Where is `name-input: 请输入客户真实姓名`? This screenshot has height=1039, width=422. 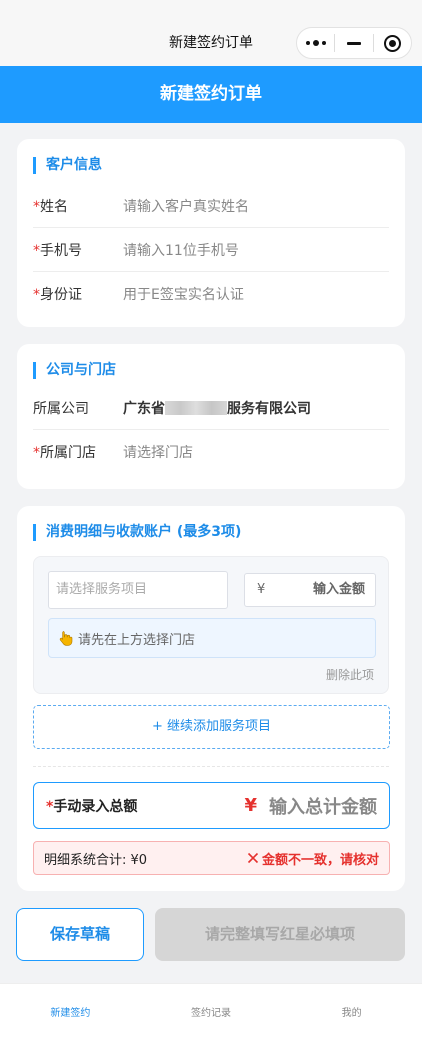
name-input: 请输入客户真实姓名 is located at coordinates (186, 206).